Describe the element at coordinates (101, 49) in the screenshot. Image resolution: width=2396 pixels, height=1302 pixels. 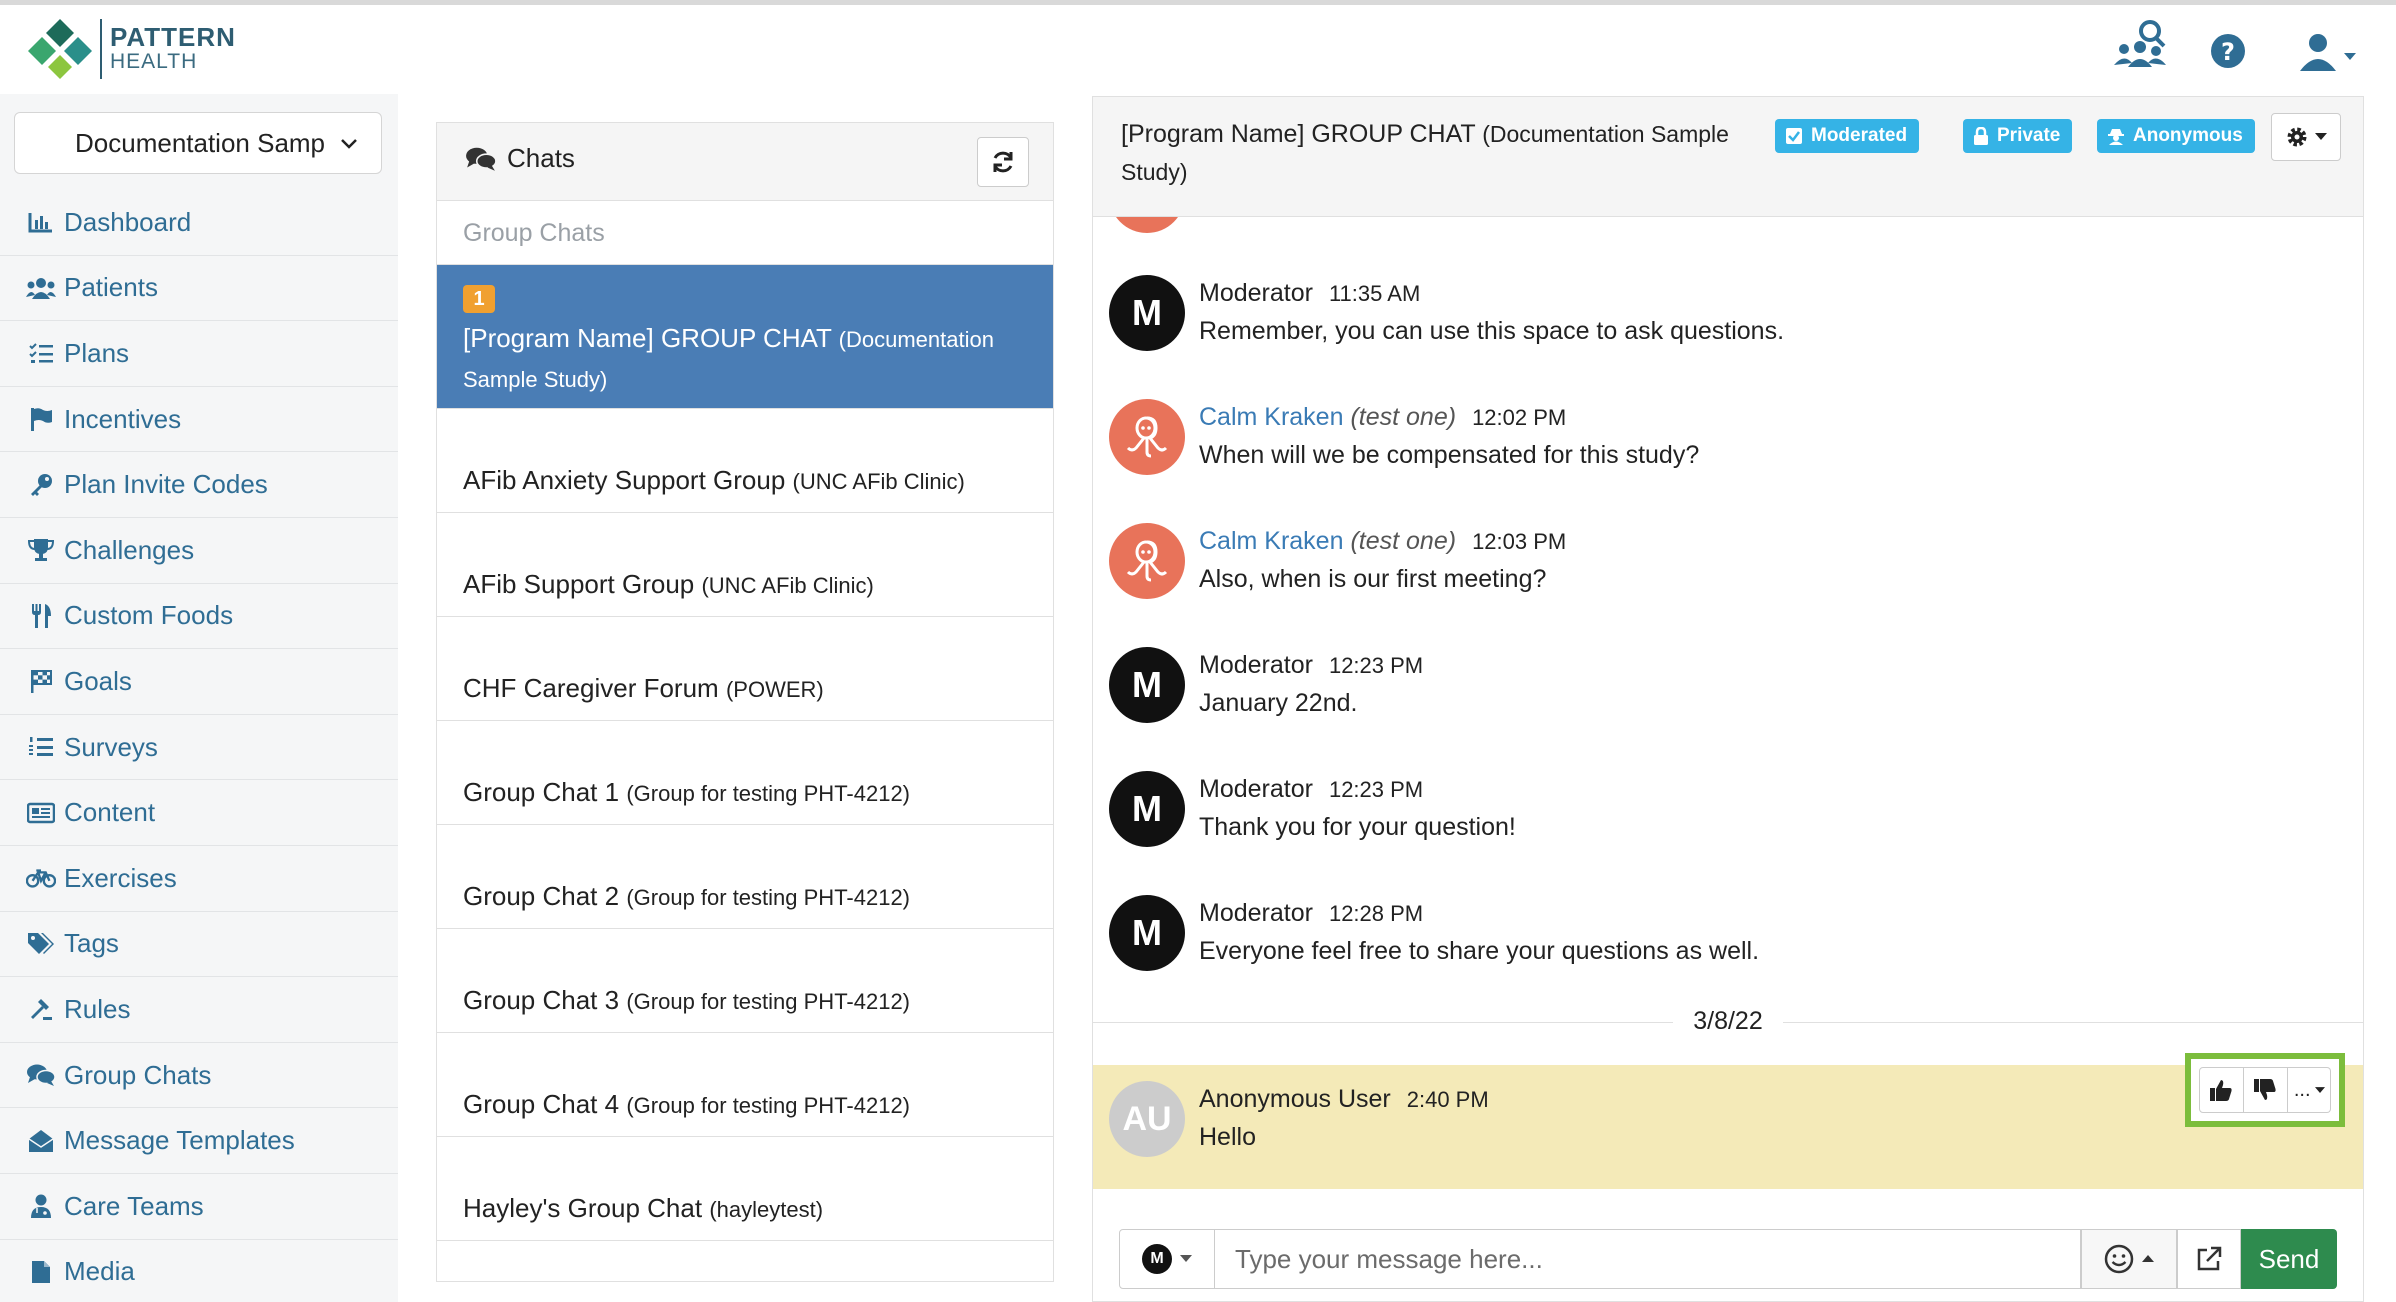
I see `logo-divider` at that location.